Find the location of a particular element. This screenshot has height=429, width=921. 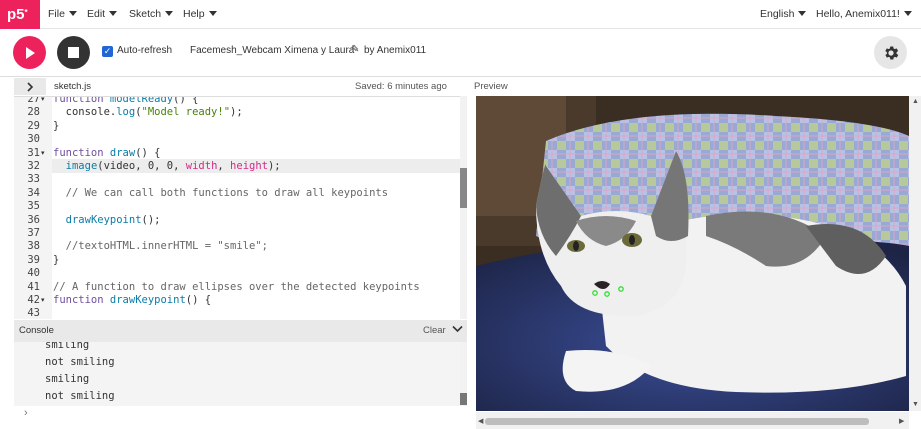

code-line: image(video, 0, 0, width, height); is located at coordinates (167, 166).